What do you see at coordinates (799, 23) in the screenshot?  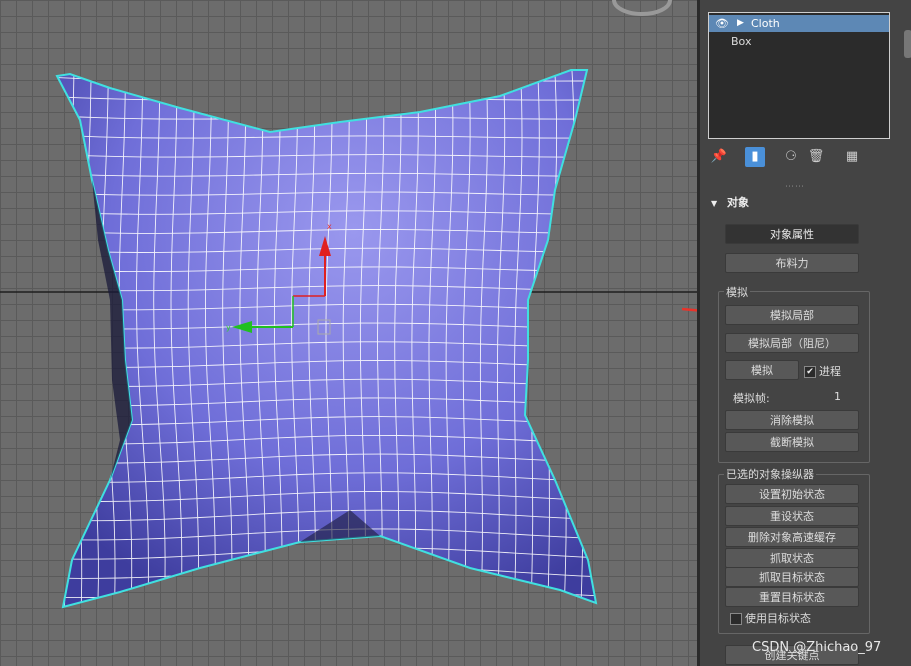 I see `stack-item-cloth: 👁 ▶ Cloth` at bounding box center [799, 23].